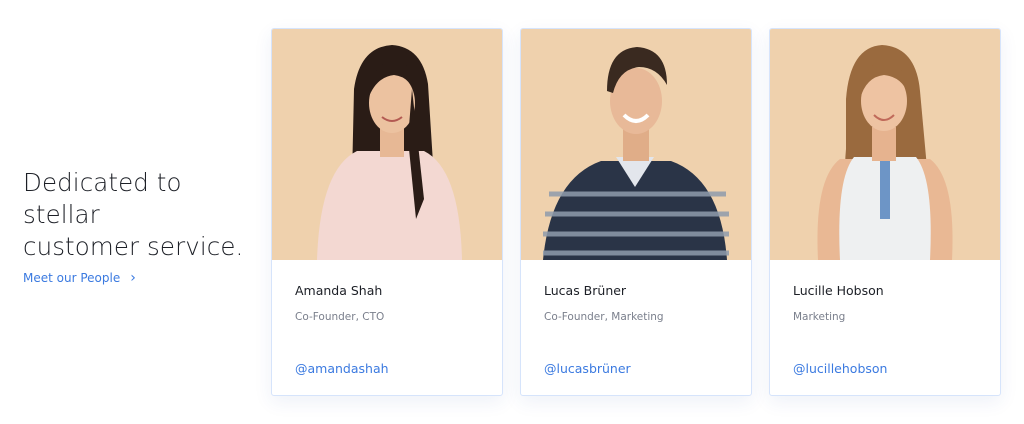 This screenshot has width=1024, height=424. I want to click on section-headline: Dedicated to stellar customer service., so click(143, 215).